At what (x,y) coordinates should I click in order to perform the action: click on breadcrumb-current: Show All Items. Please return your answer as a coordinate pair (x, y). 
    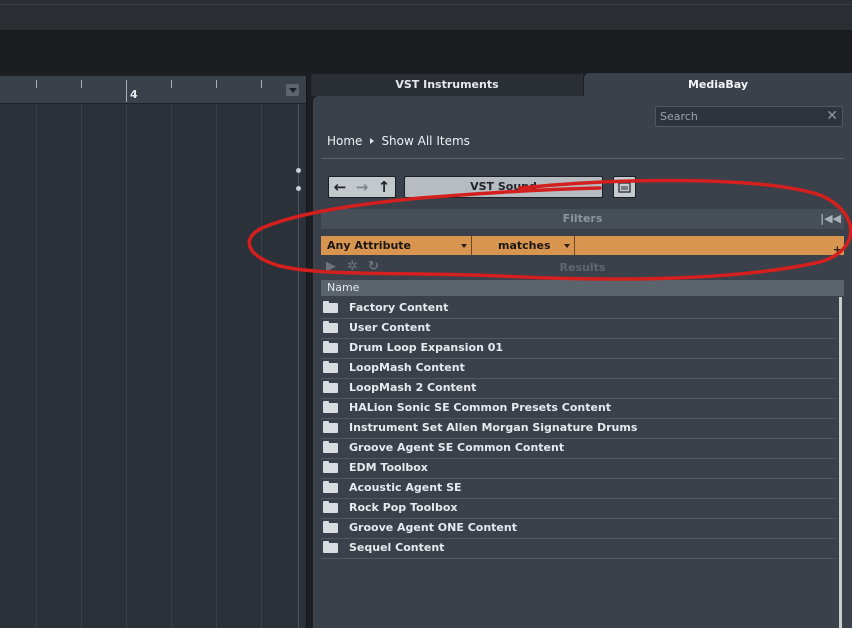
    Looking at the image, I should click on (425, 141).